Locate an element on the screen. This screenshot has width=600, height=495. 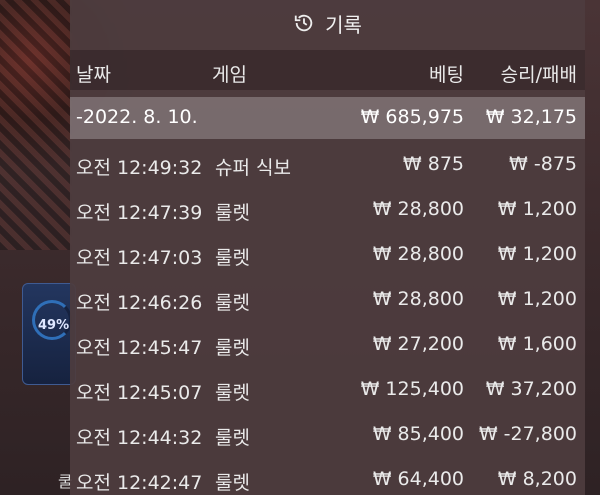
row-time: 오전 12:45:47 is located at coordinates (139, 348).